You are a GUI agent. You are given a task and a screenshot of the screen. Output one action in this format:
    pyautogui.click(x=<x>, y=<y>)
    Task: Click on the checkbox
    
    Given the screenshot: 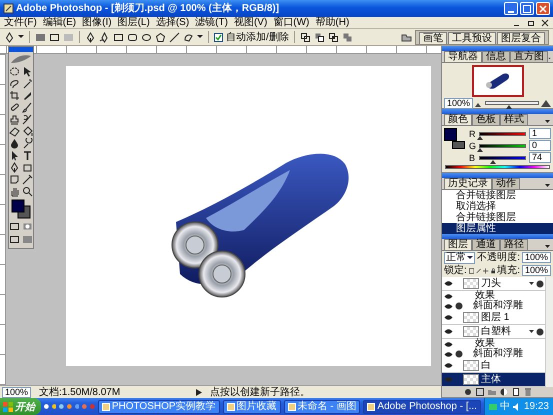 What is the action you would take?
    pyautogui.click(x=218, y=37)
    